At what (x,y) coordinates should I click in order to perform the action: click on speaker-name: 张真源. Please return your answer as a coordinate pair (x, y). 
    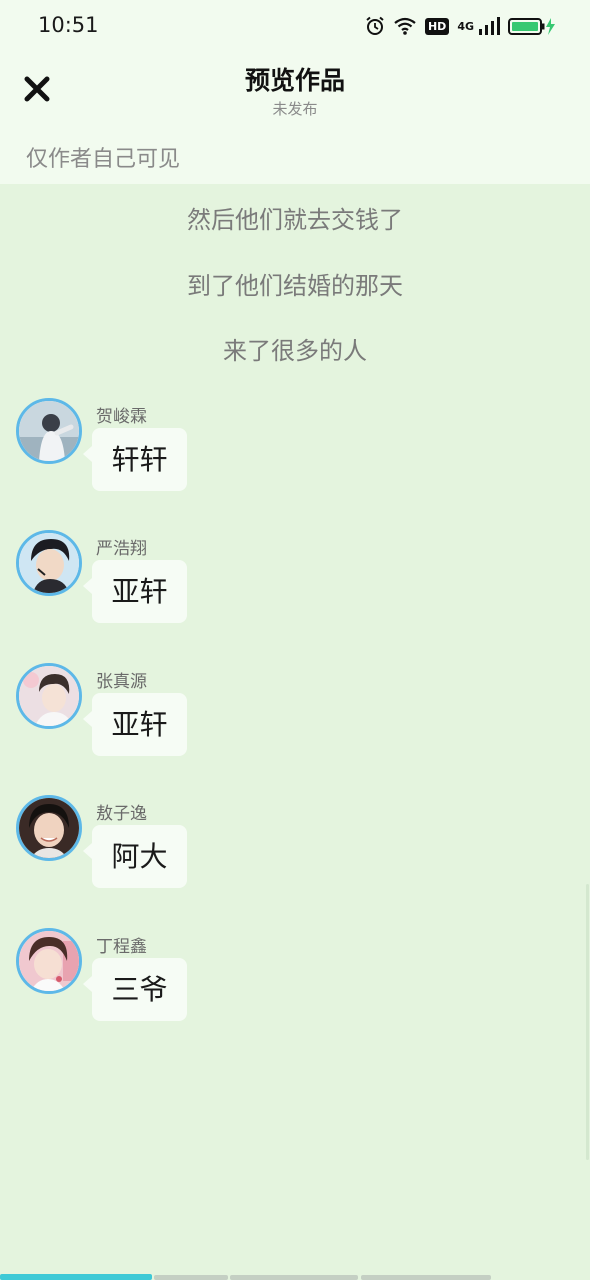
    Looking at the image, I should click on (121, 682).